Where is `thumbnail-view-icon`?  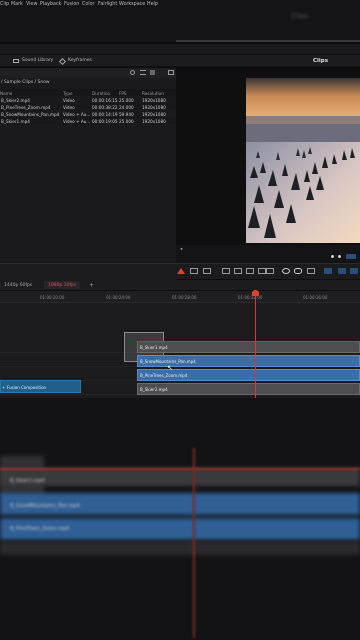 thumbnail-view-icon is located at coordinates (152, 72).